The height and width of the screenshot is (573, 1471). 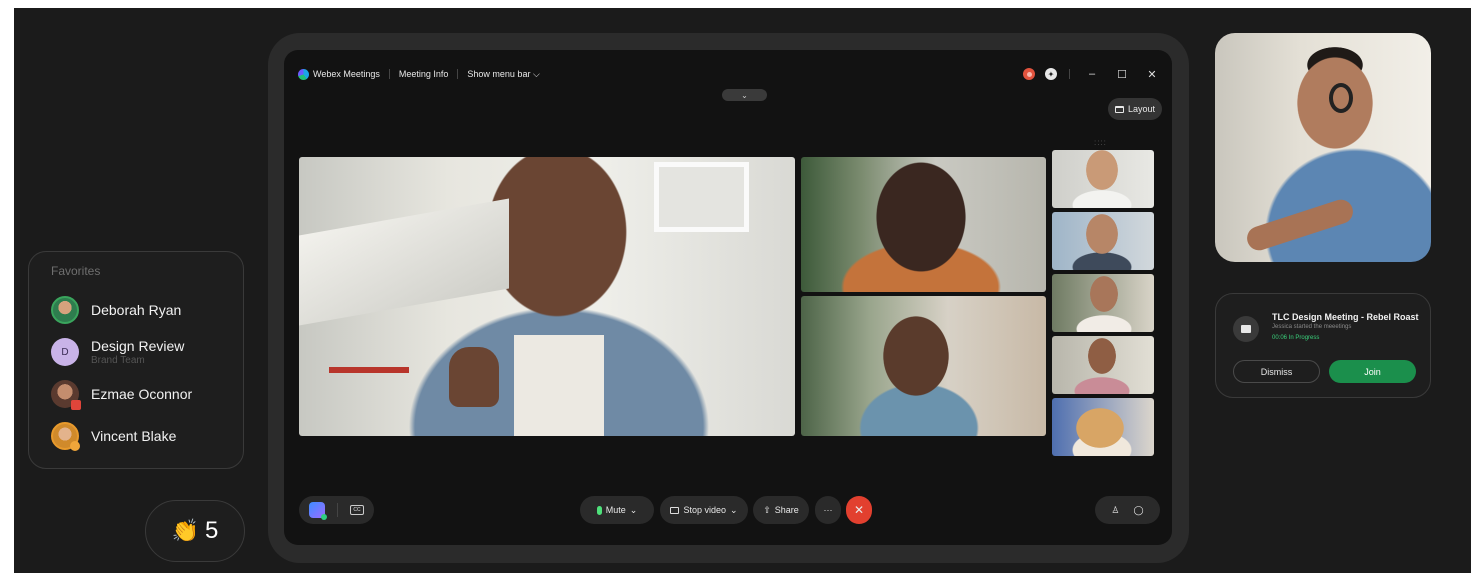 What do you see at coordinates (1119, 109) in the screenshot?
I see `layout-icon` at bounding box center [1119, 109].